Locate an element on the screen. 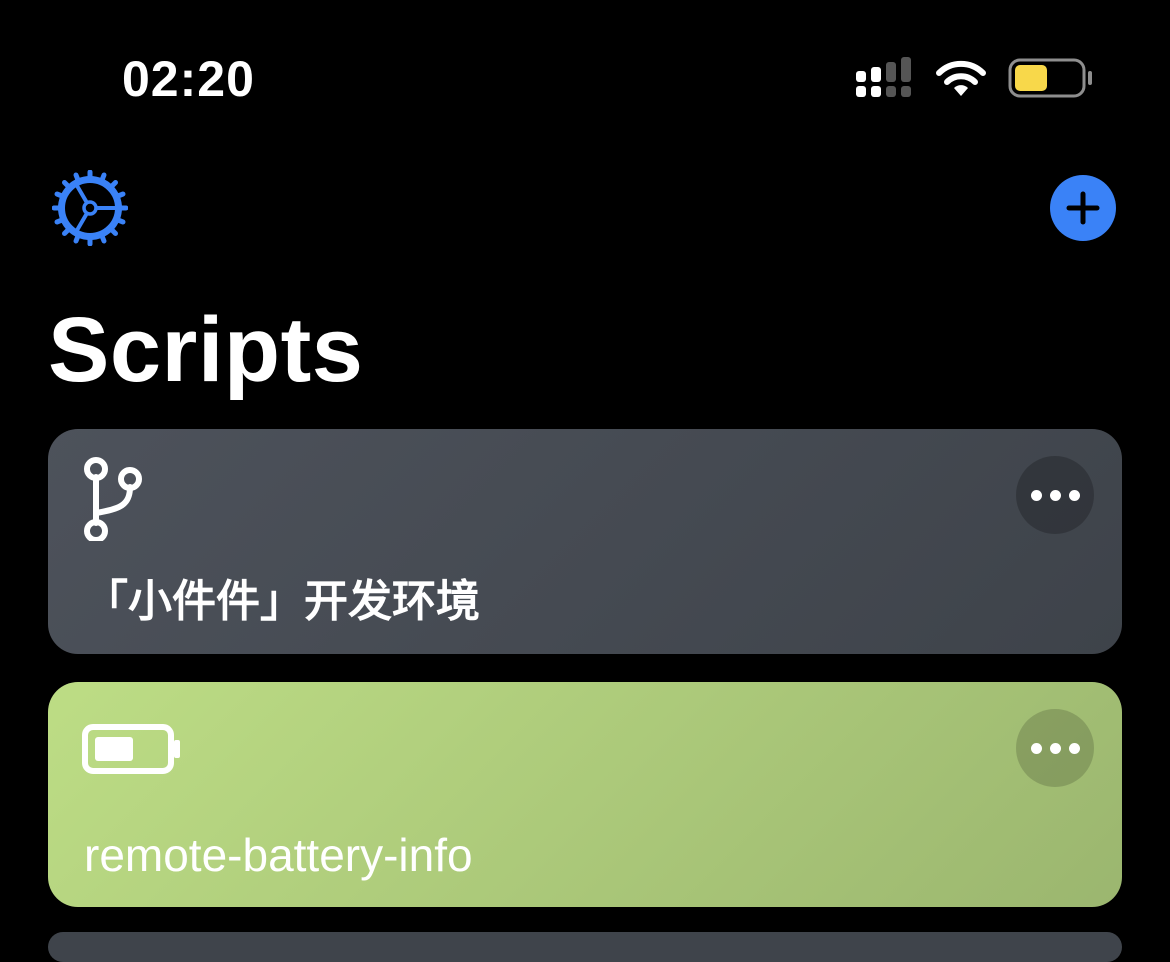 Image resolution: width=1170 pixels, height=962 pixels. page-title: Scripts is located at coordinates (206, 350).